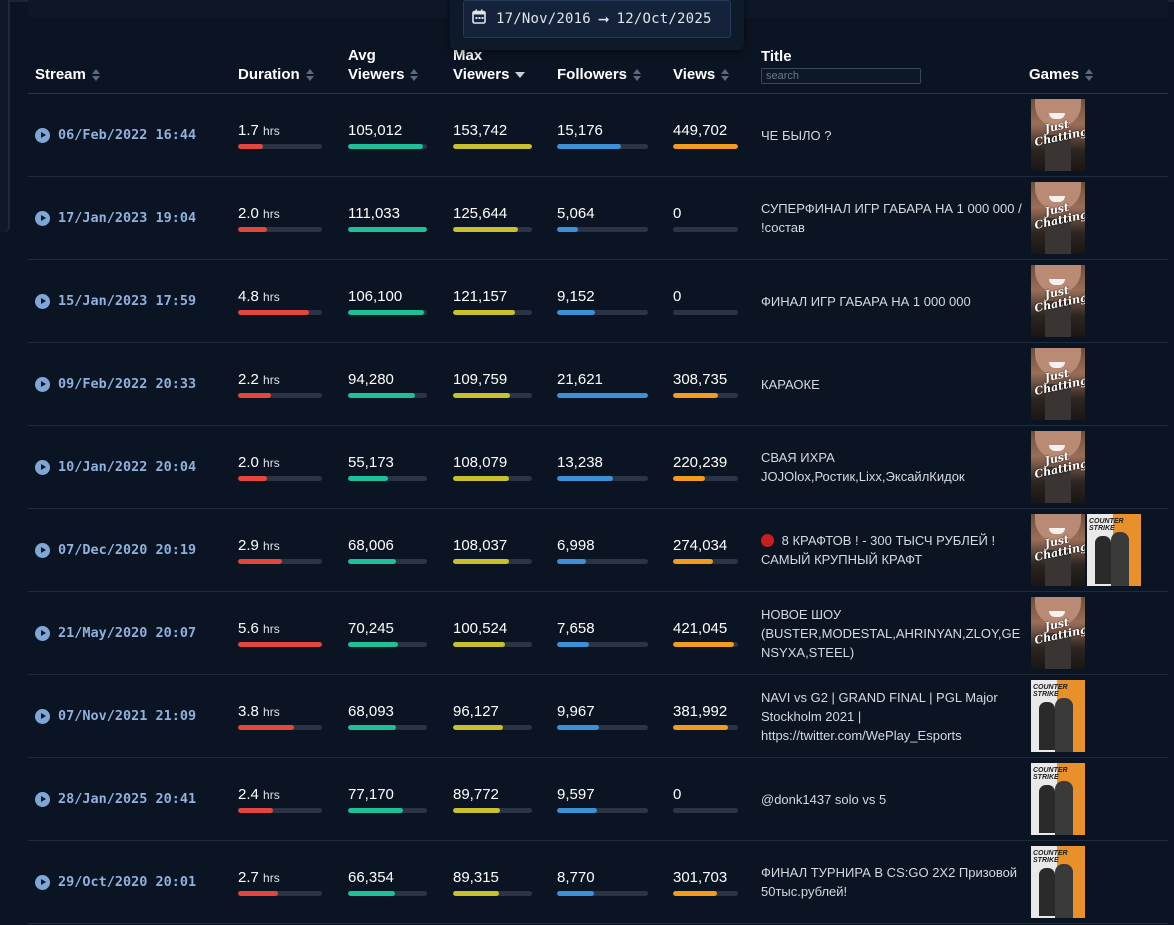 This screenshot has width=1174, height=925. Describe the element at coordinates (371, 462) in the screenshot. I see `avg-value: 55,173` at that location.